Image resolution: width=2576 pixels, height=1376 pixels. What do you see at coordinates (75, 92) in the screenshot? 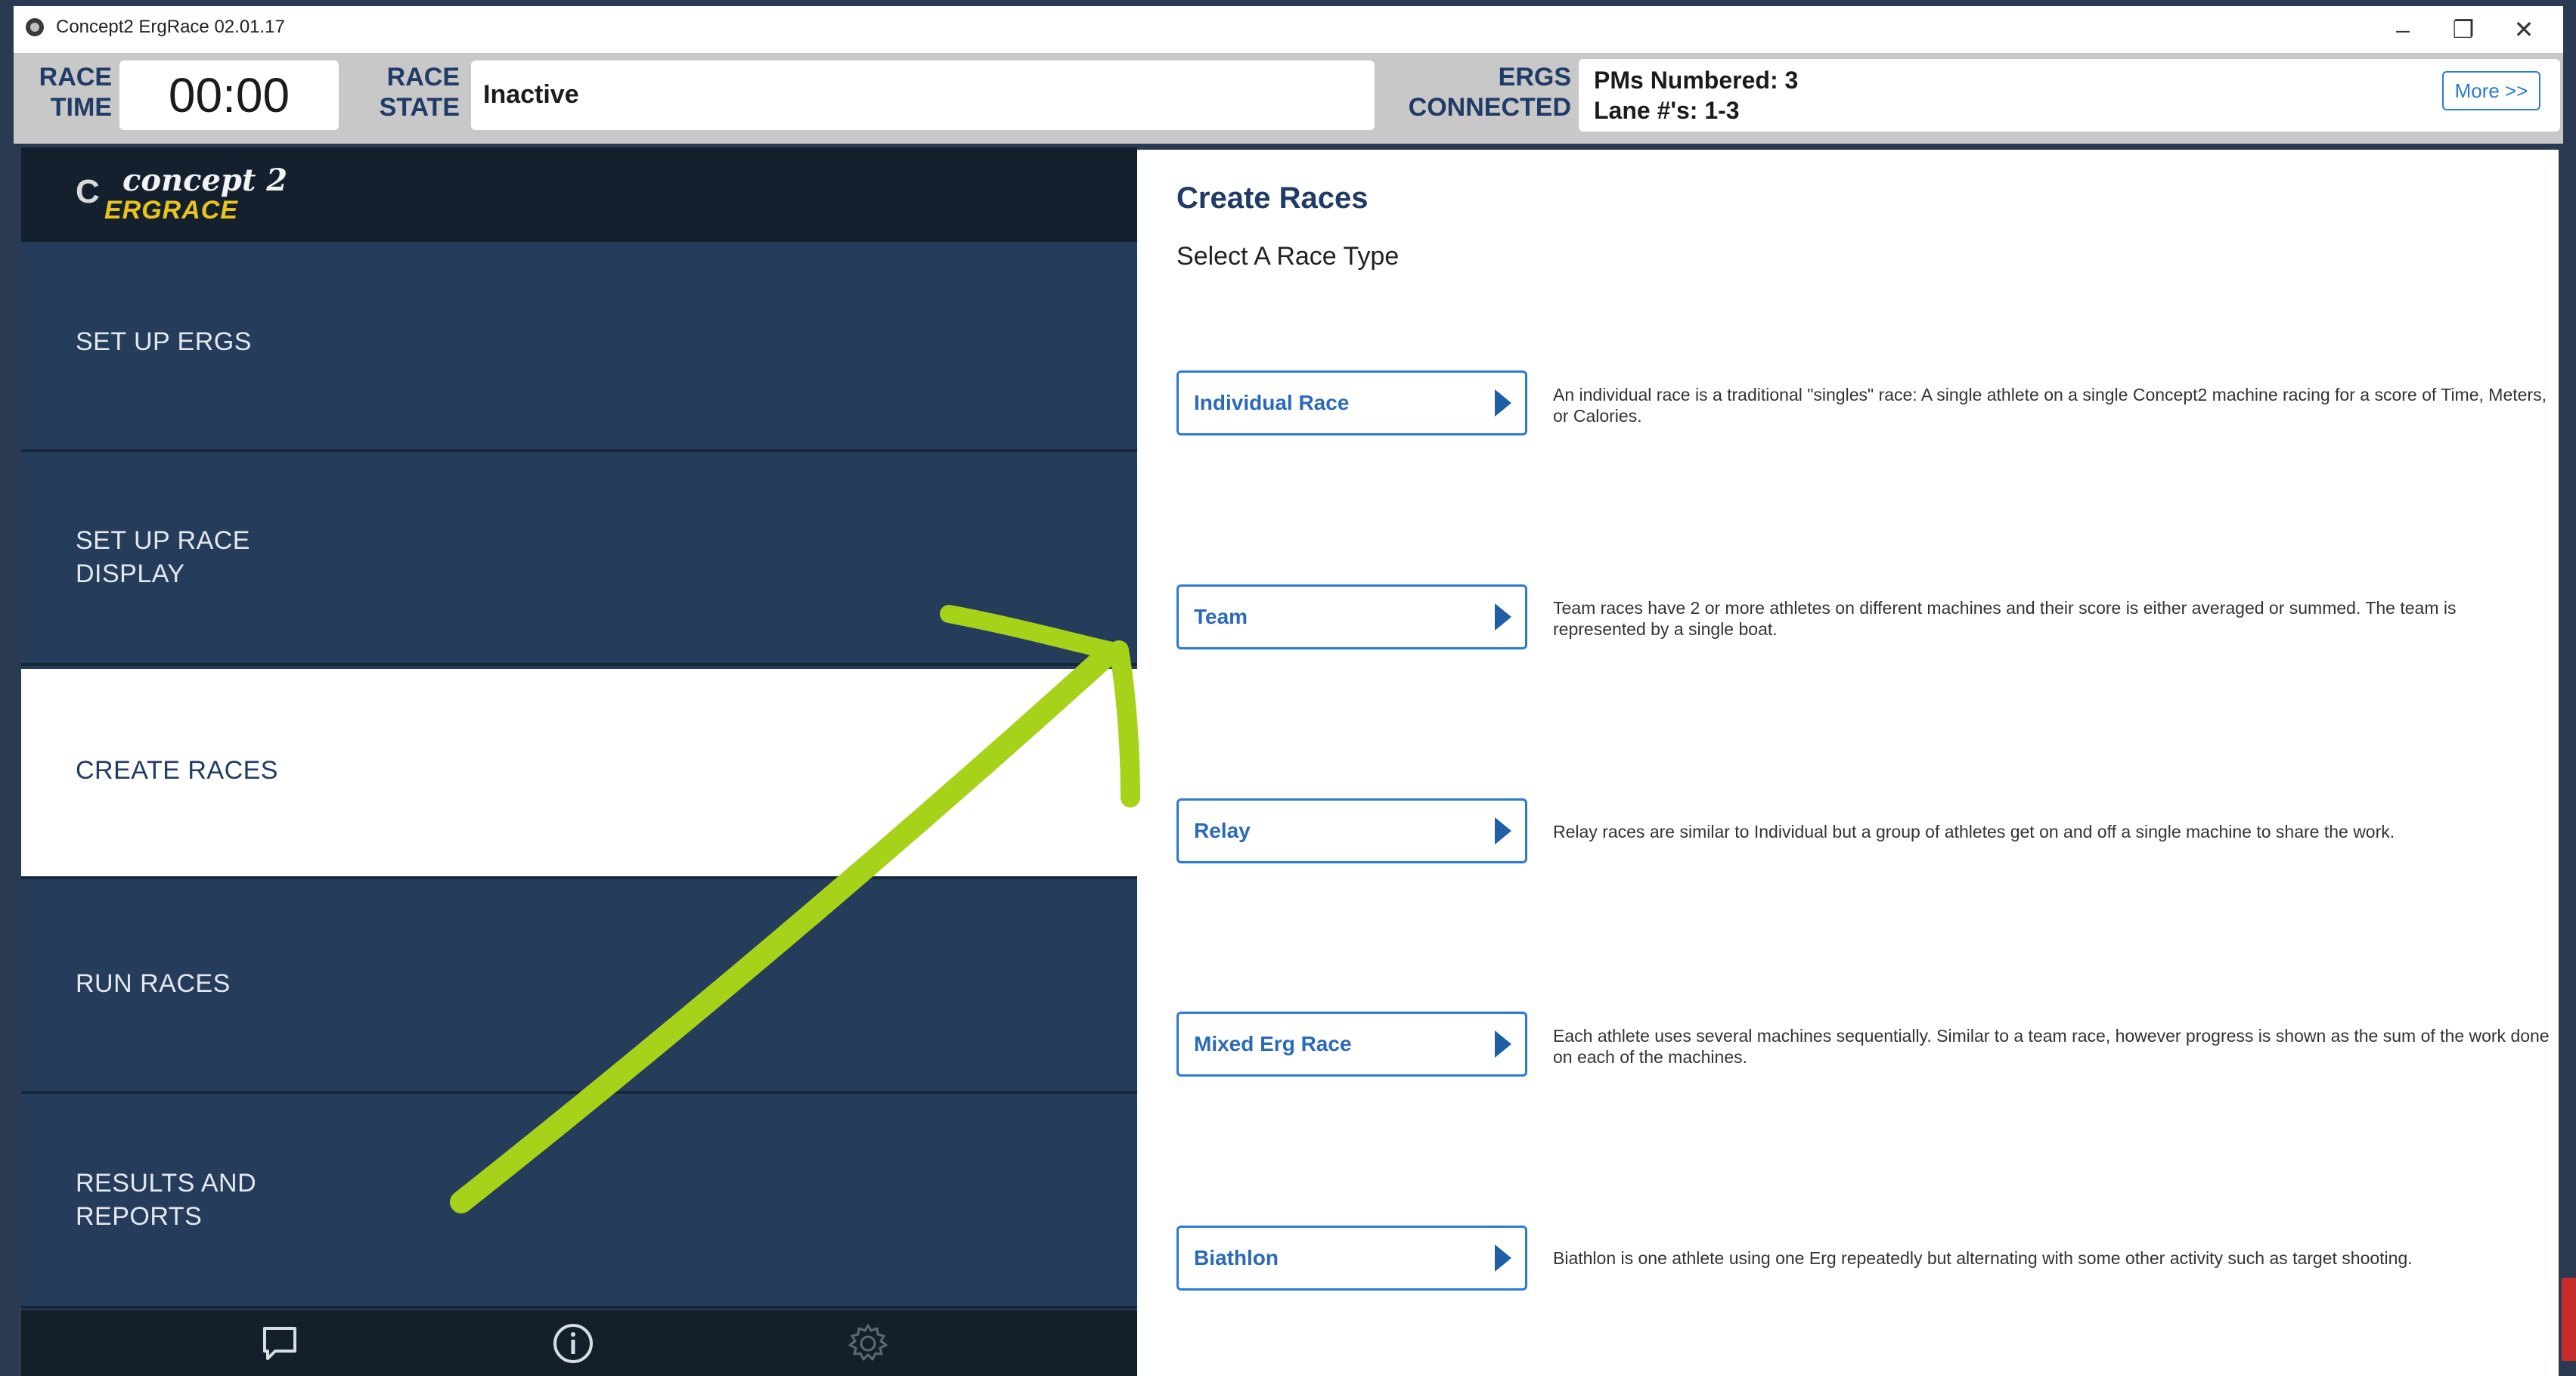
I see `race-time-label-text: RACE TIME` at bounding box center [75, 92].